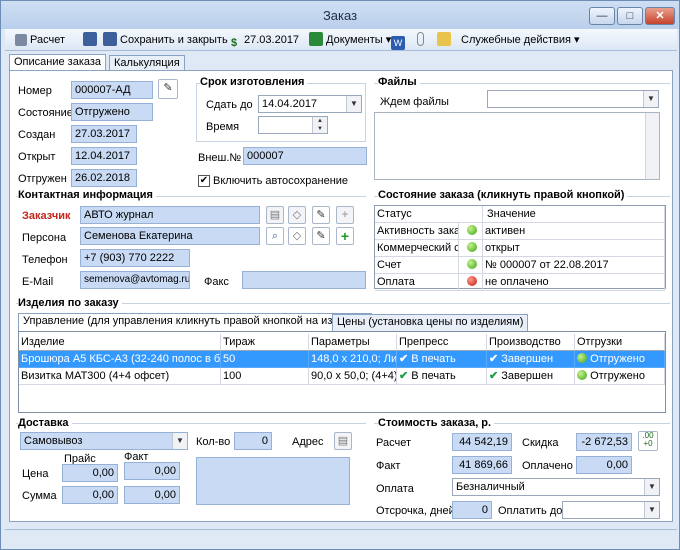  I want to click on autosave-checkbox: ✔, so click(204, 181).